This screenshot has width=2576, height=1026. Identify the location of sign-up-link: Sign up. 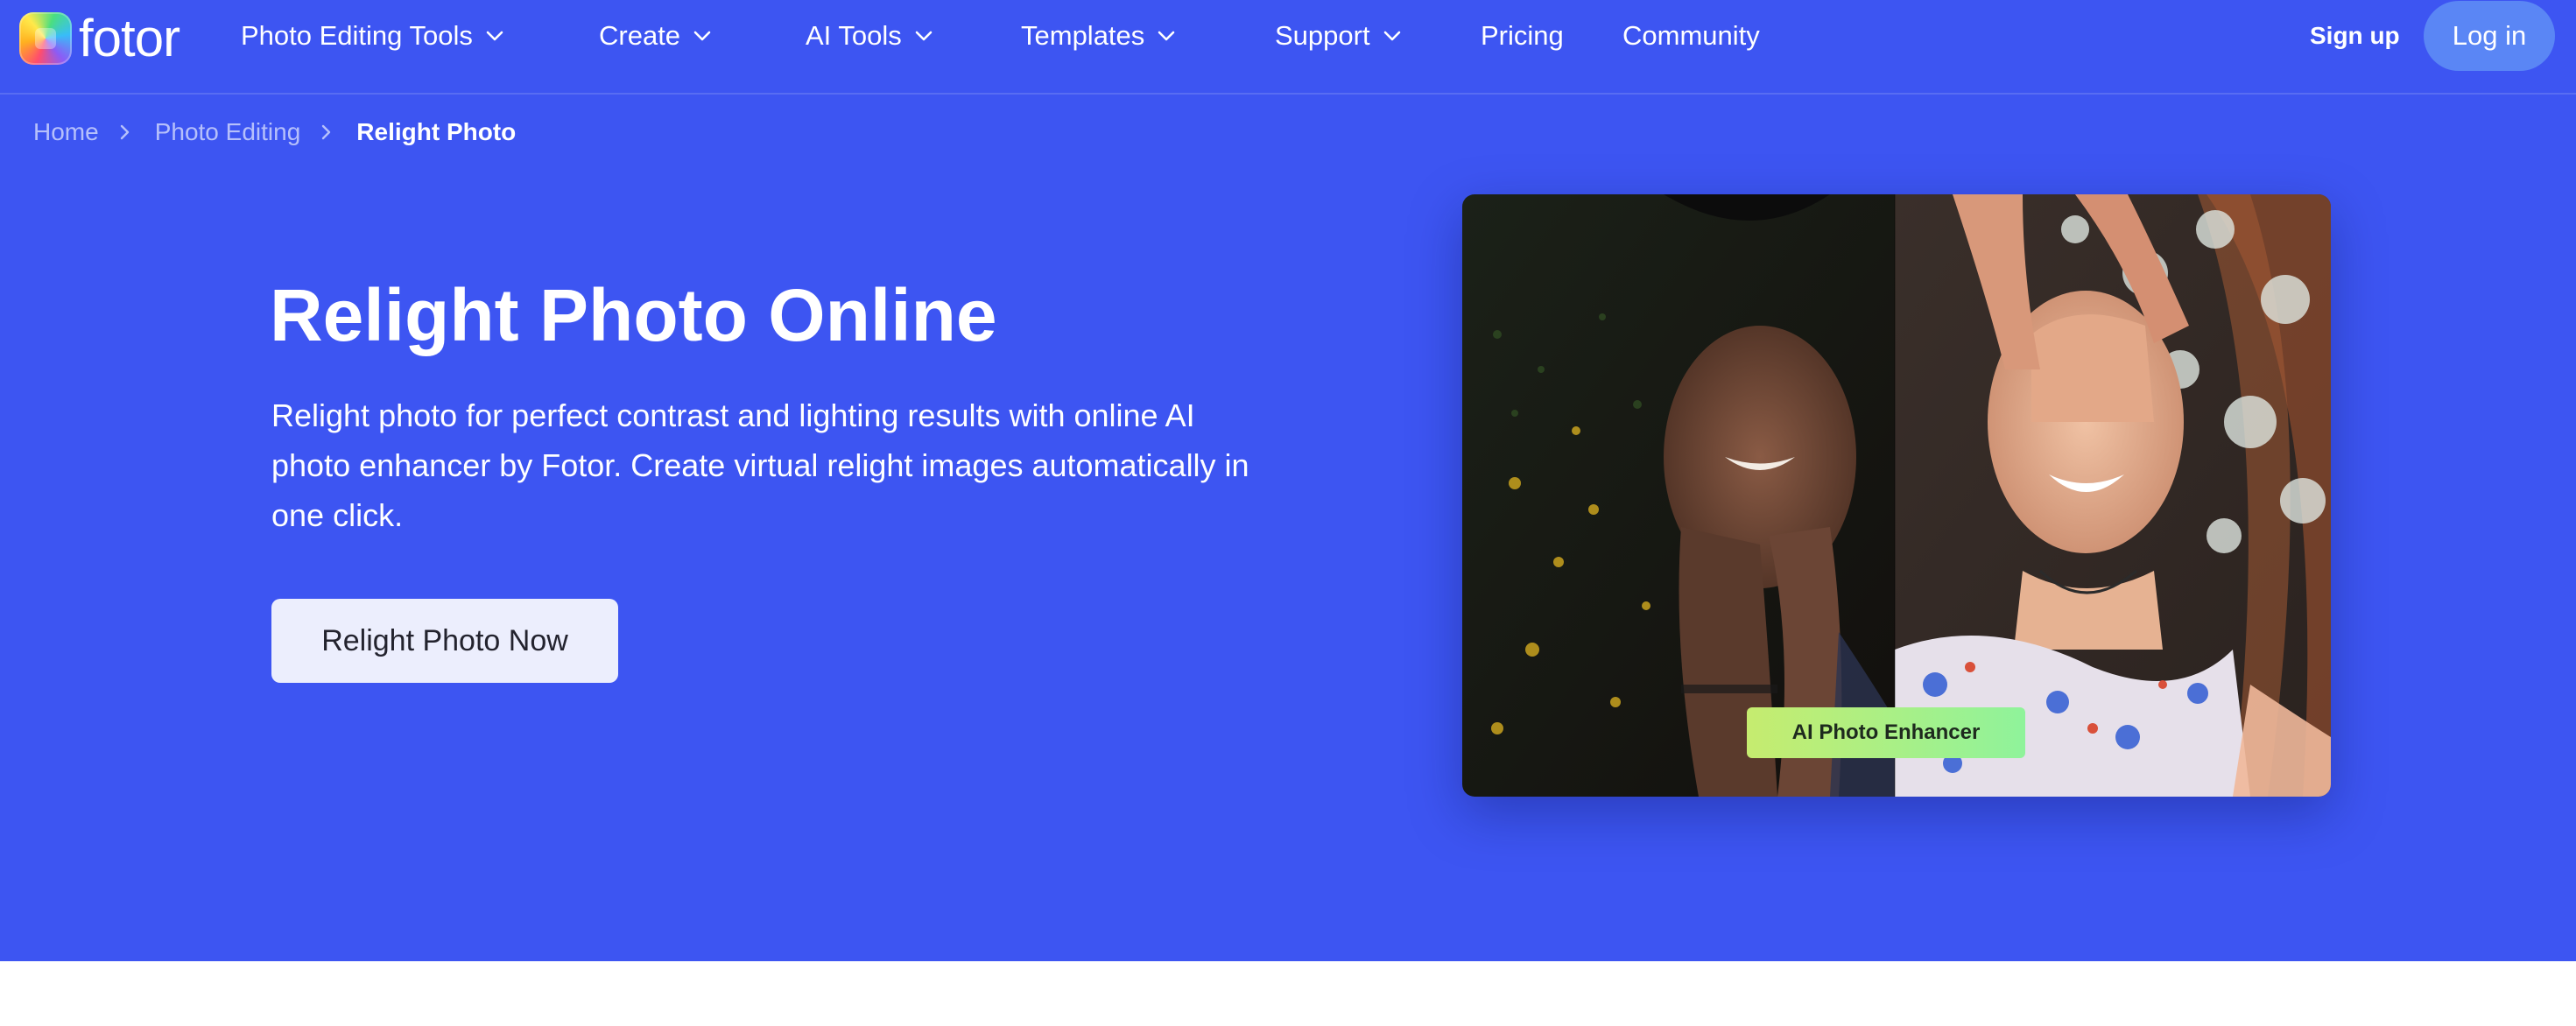
(2355, 36).